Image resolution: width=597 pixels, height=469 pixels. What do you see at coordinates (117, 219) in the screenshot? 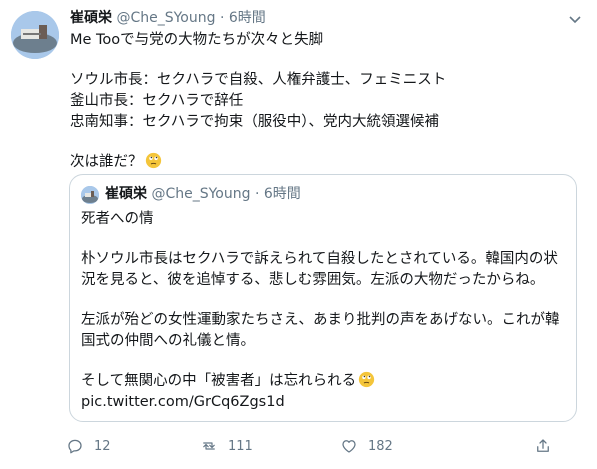
I see `quoted-title: 死者への情` at bounding box center [117, 219].